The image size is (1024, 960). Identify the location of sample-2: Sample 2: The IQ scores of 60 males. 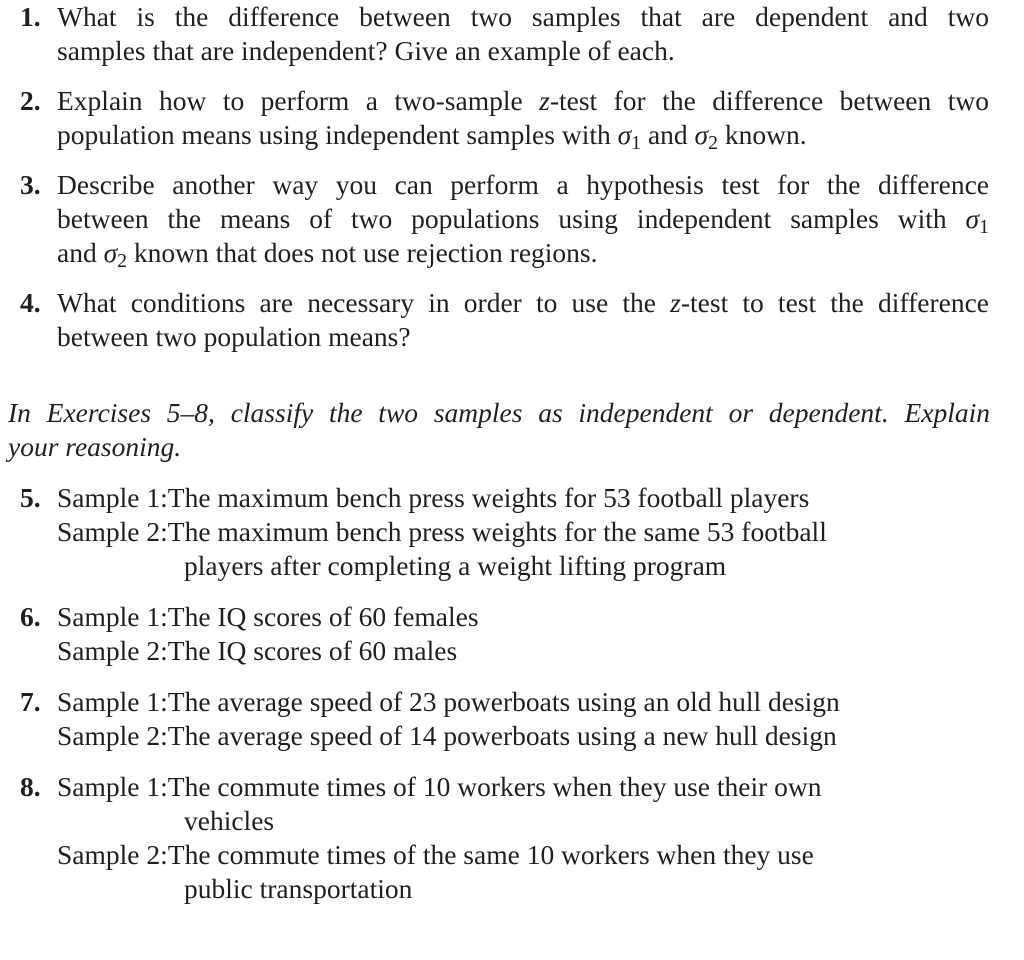
(523, 651).